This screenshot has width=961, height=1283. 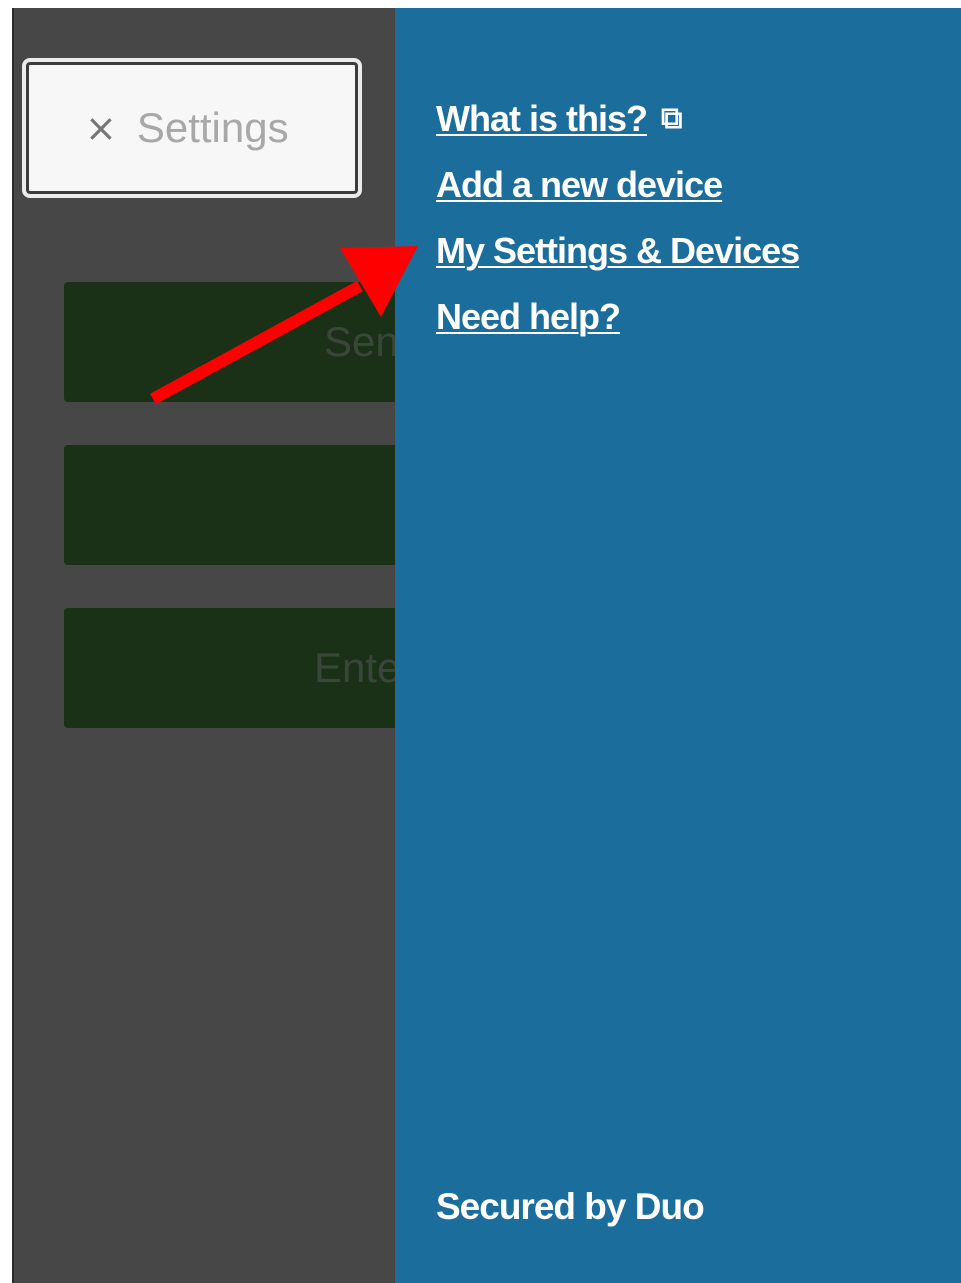 I want to click on my-settings-devices-link: My Settings & Devices, so click(x=618, y=251).